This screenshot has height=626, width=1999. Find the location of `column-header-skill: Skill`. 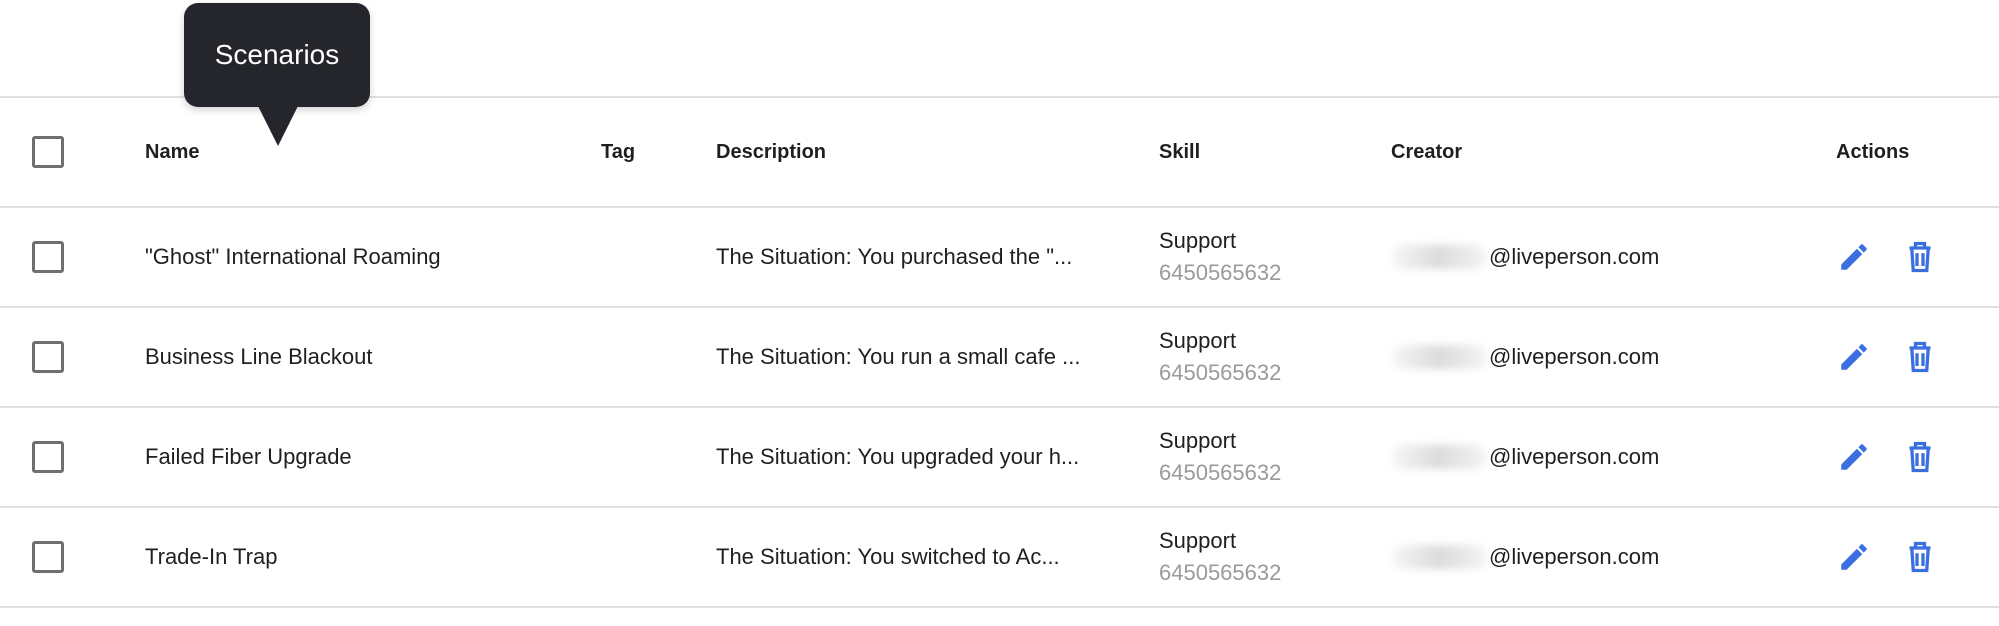

column-header-skill: Skill is located at coordinates (1179, 152).